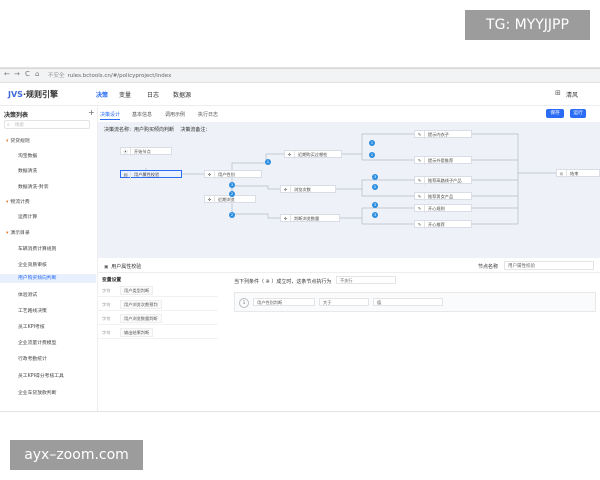 This screenshot has width=600, height=480. What do you see at coordinates (408, 302) in the screenshot?
I see `condition-value: 值` at bounding box center [408, 302].